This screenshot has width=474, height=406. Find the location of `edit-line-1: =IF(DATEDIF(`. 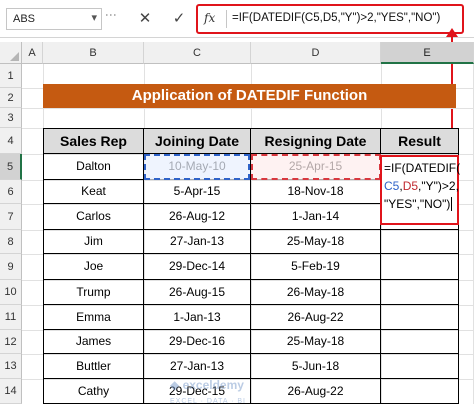

edit-line-1: =IF(DATEDIF( is located at coordinates (422, 168).